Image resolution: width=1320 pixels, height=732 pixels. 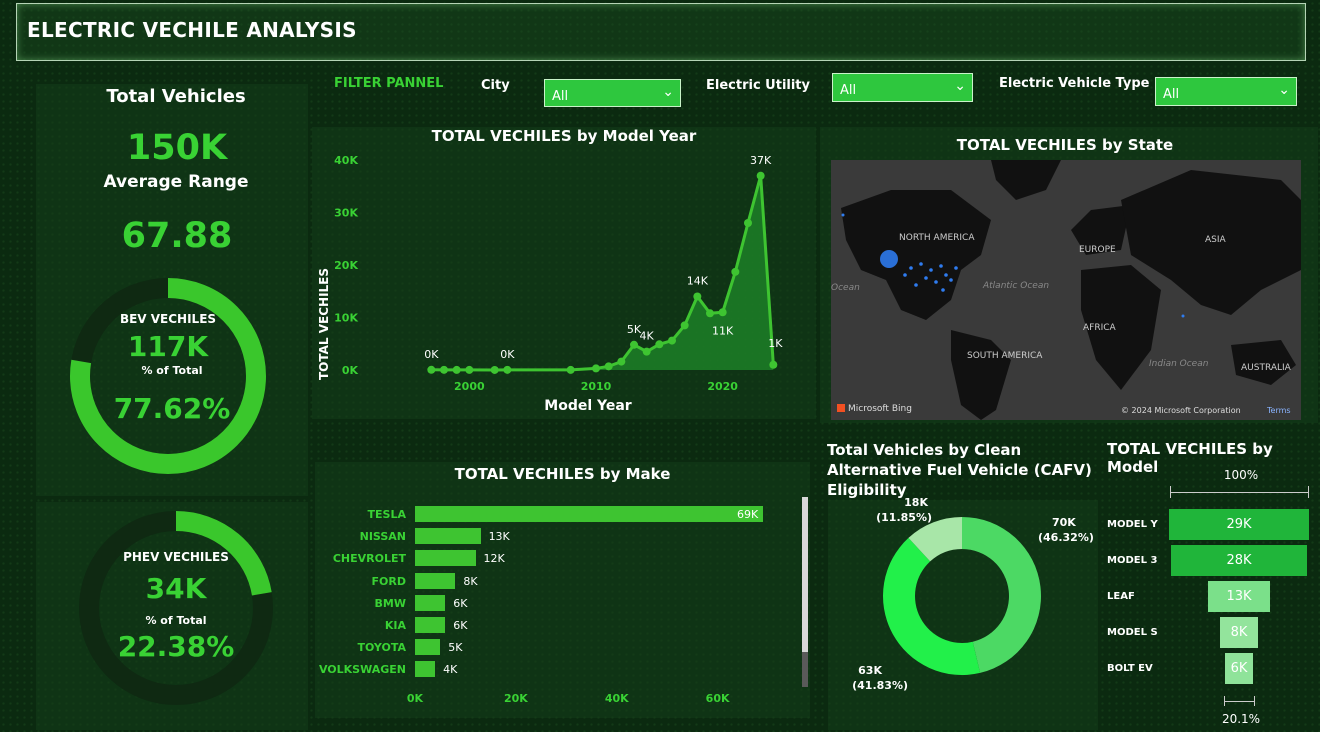 What do you see at coordinates (1097, 250) in the screenshot?
I see `map-label-europe: EUROPE` at bounding box center [1097, 250].